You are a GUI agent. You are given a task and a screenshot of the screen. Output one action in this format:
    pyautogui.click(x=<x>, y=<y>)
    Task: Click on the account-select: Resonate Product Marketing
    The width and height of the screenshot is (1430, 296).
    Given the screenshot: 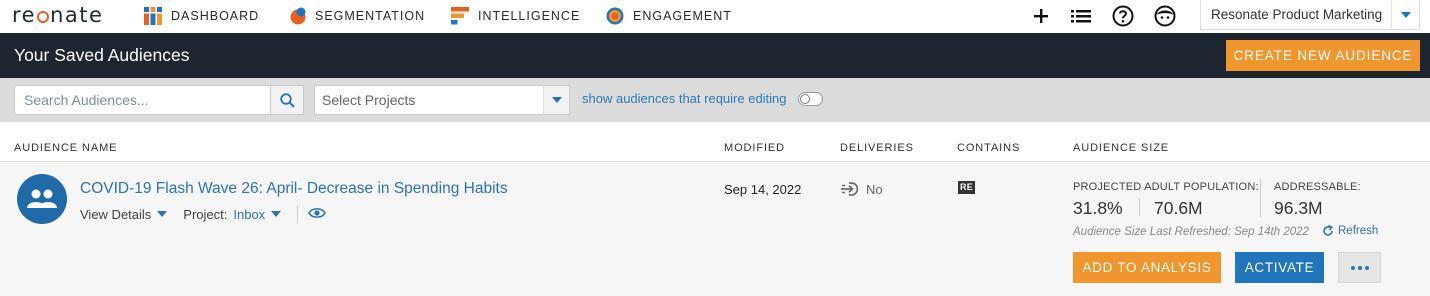 What is the action you would take?
    pyautogui.click(x=1310, y=15)
    